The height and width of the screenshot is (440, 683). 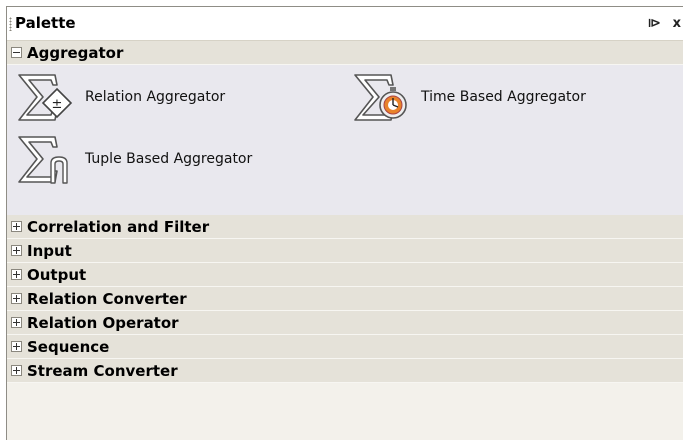 I want to click on item-label: Time Based Aggregator, so click(x=503, y=97).